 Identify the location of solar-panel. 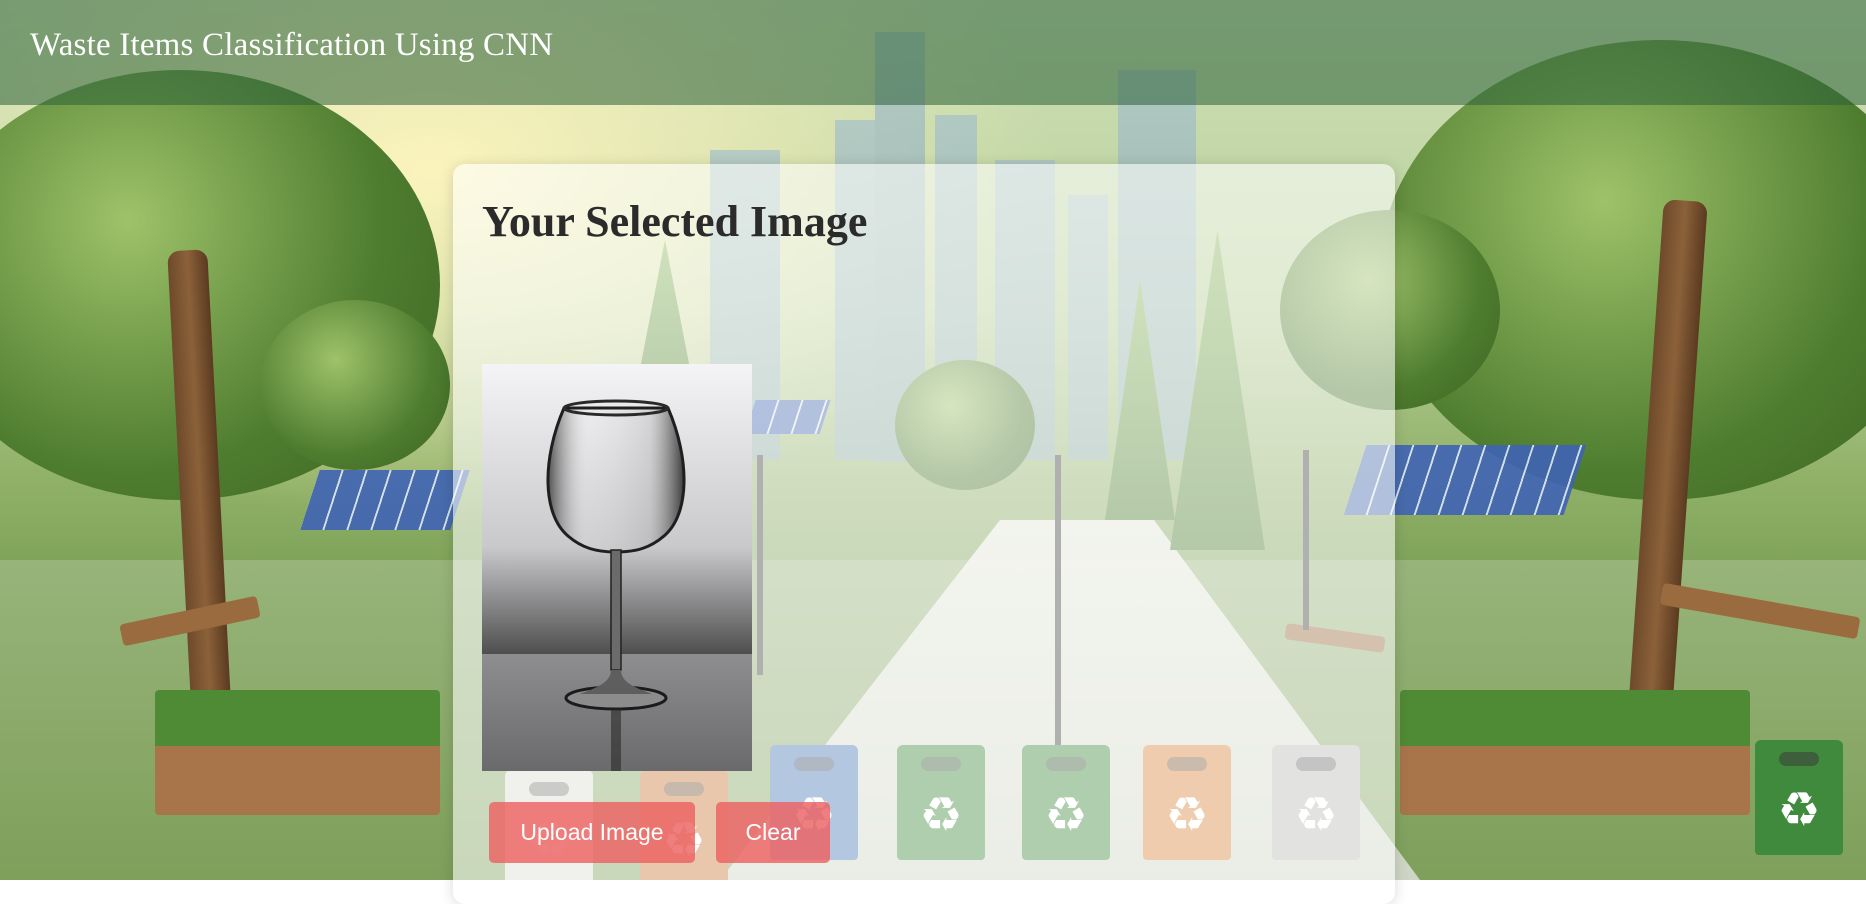
(385, 500).